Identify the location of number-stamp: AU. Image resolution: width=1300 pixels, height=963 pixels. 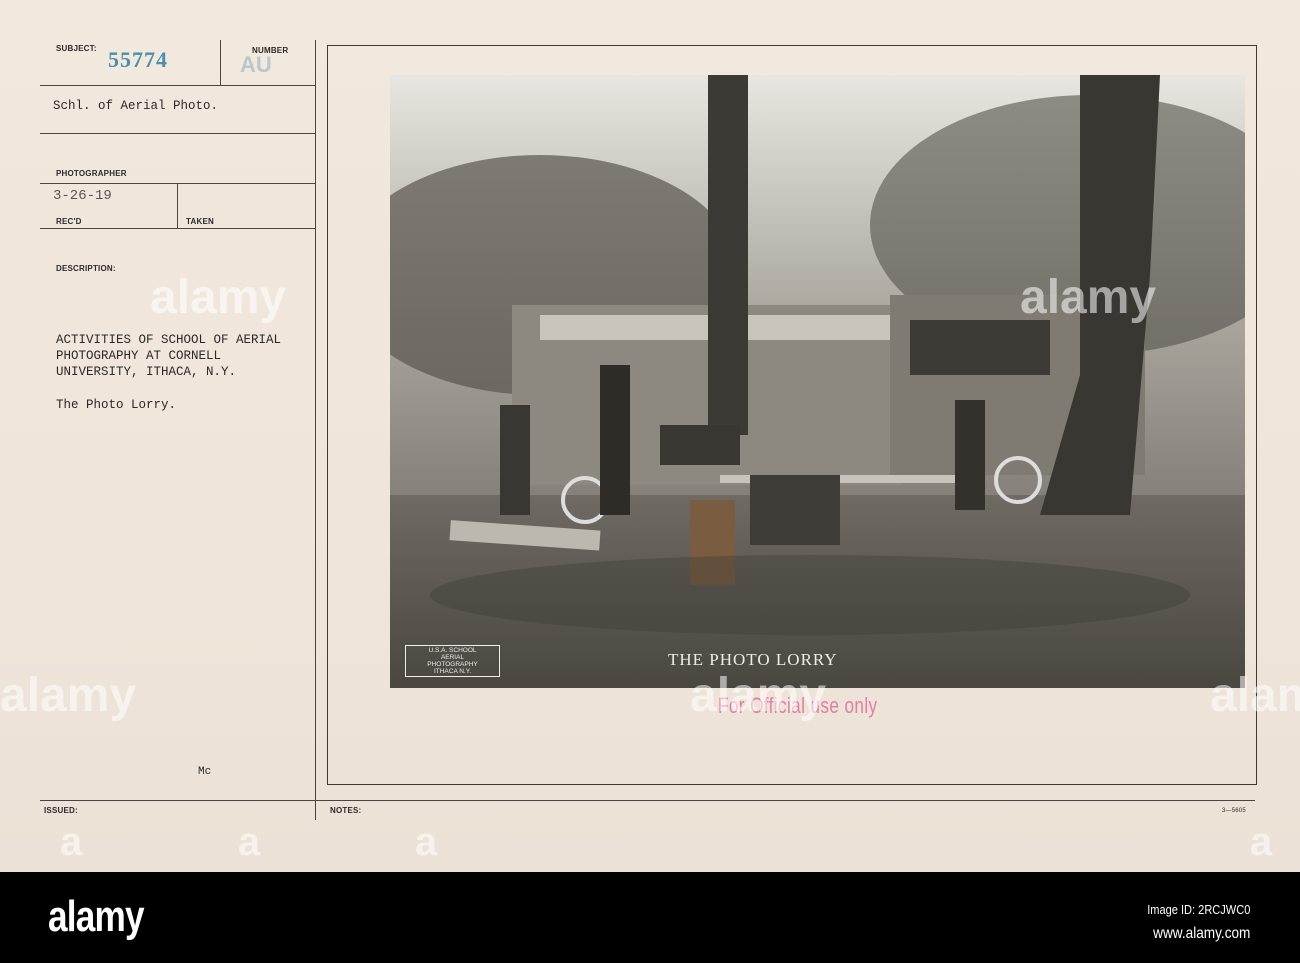
(256, 64).